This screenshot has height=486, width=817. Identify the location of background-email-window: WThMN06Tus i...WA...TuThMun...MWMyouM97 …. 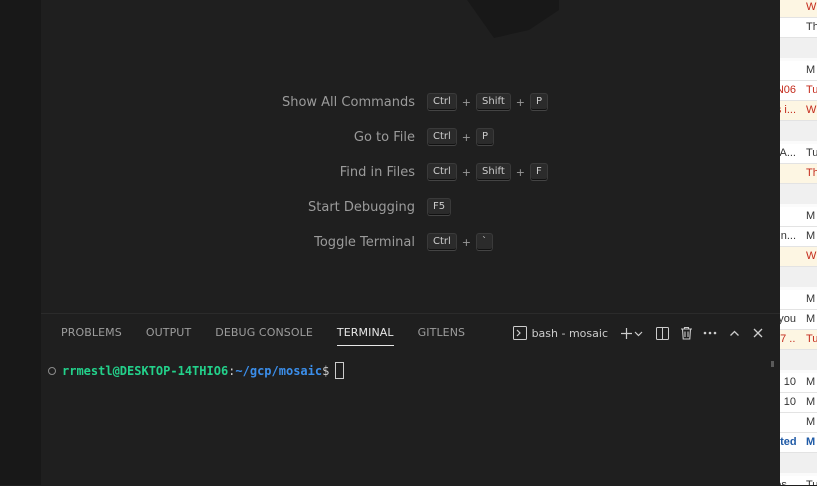
(798, 242).